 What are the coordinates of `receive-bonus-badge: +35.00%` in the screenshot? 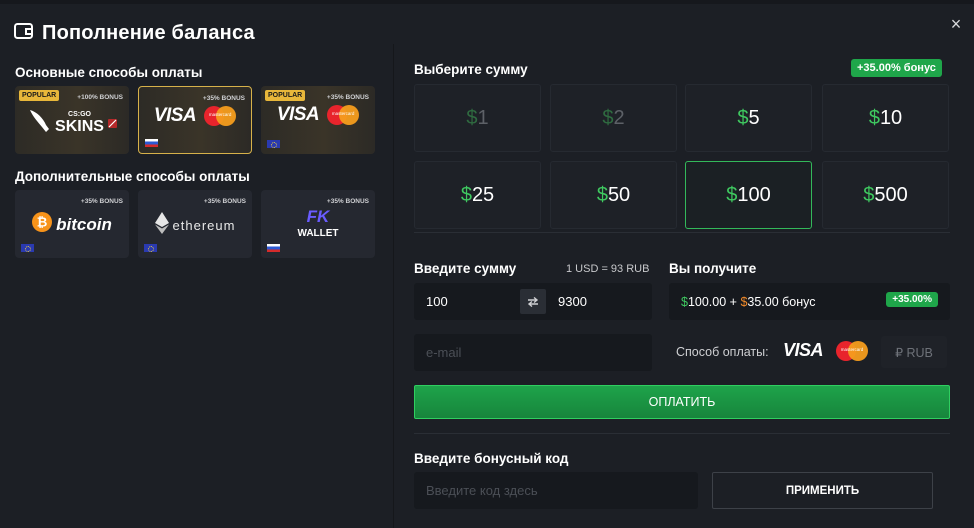 It's located at (912, 299).